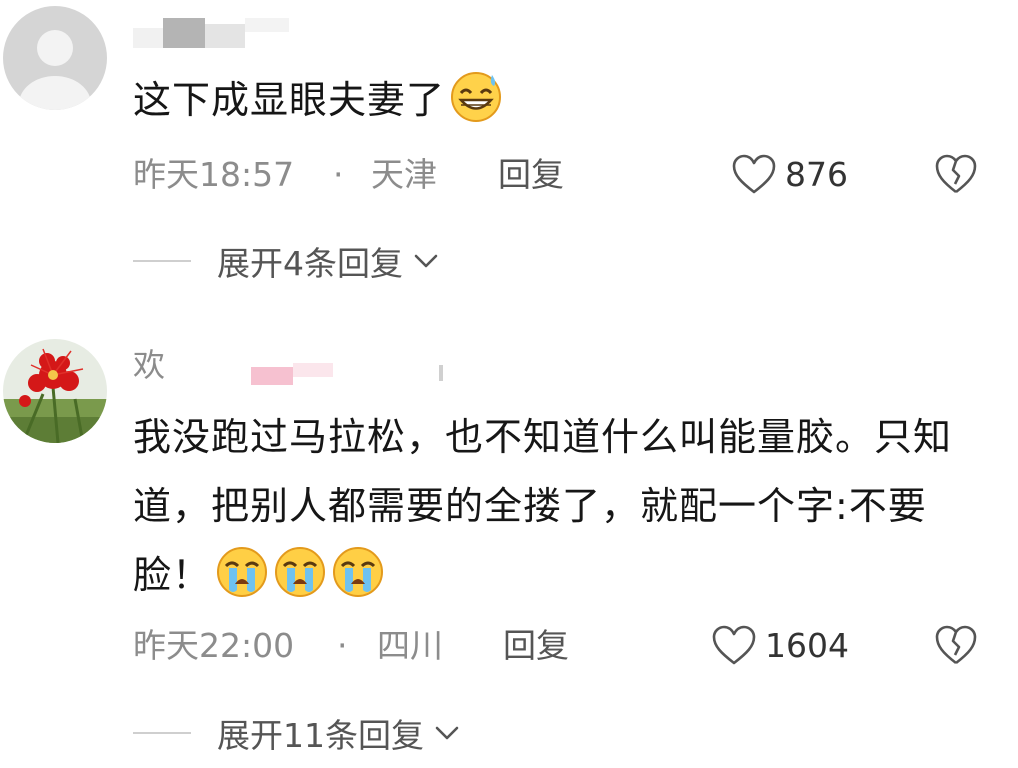 This screenshot has width=1018, height=768. I want to click on comment-meta: 昨天18:57 · 天津 回复 876, so click(555, 175).